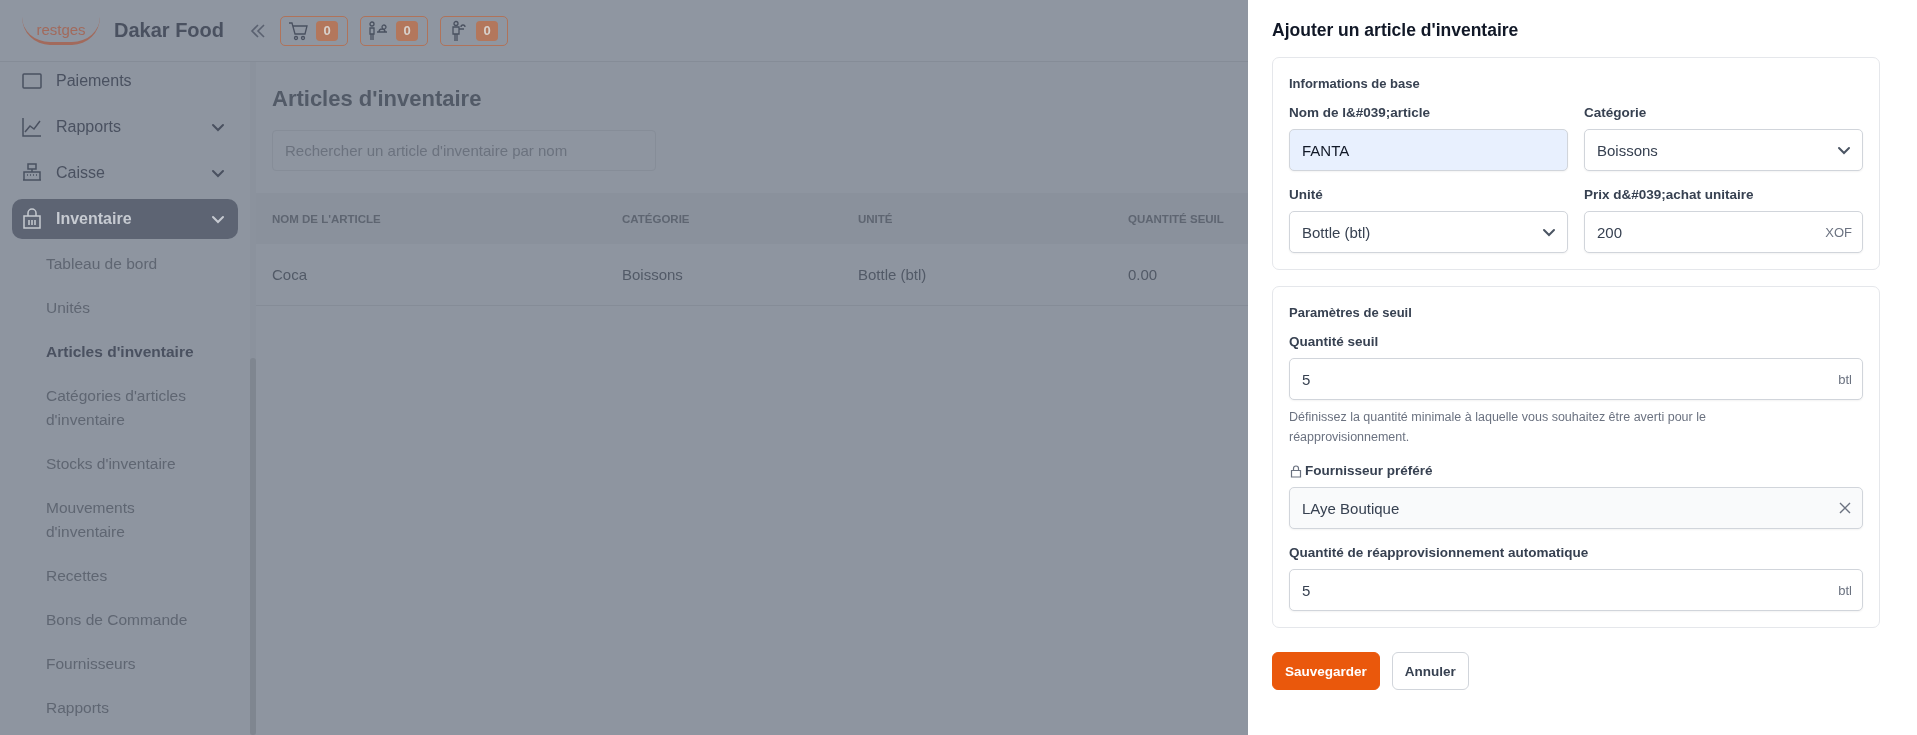  Describe the element at coordinates (1669, 194) in the screenshot. I see `field-label: Prix d&#039;achat unitaire` at that location.